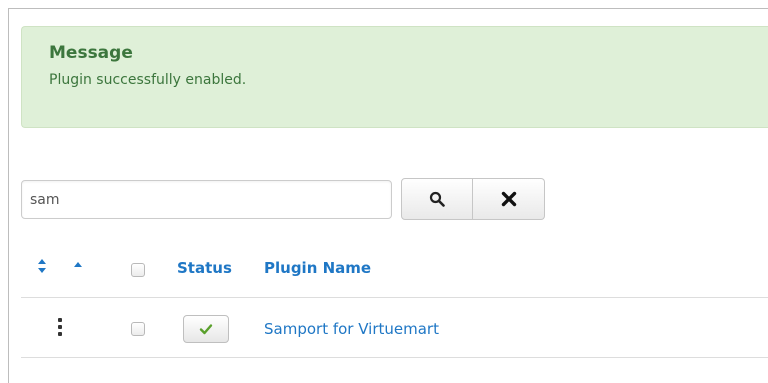  I want to click on check-icon, so click(206, 329).